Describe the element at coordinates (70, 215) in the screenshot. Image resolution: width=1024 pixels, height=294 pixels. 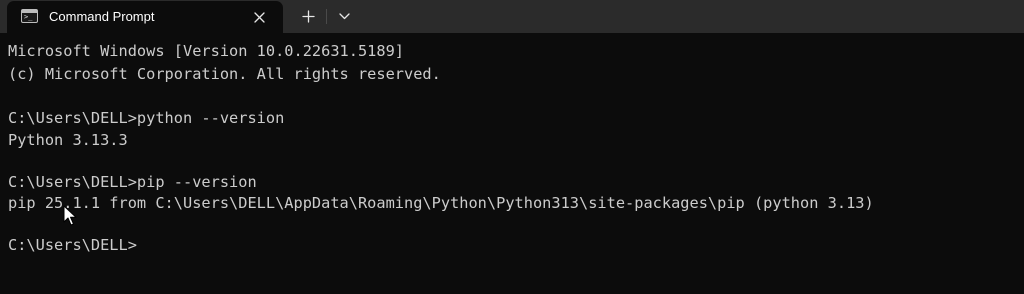
I see `mouse-pointer-icon` at that location.